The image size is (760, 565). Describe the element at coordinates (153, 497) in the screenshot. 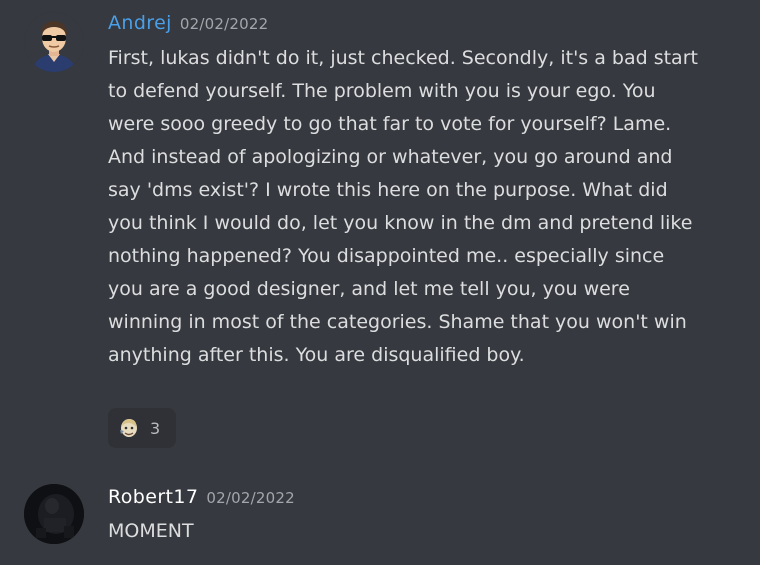

I see `robert17-username: Robert17` at that location.